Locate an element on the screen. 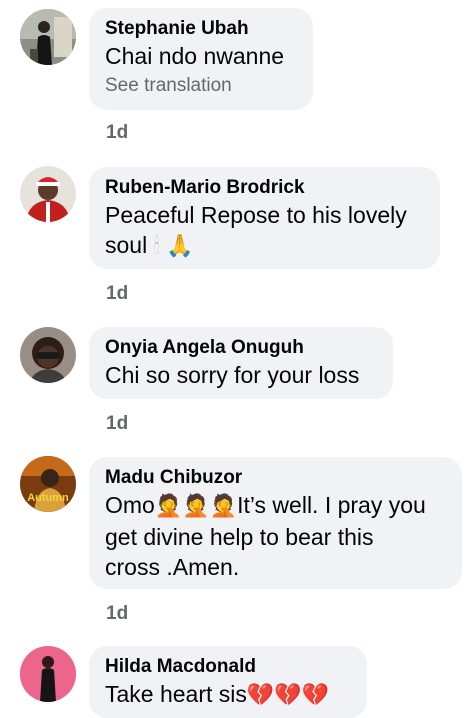 The image size is (475, 718). comment-text: Chi so sorry for your loss is located at coordinates (232, 375).